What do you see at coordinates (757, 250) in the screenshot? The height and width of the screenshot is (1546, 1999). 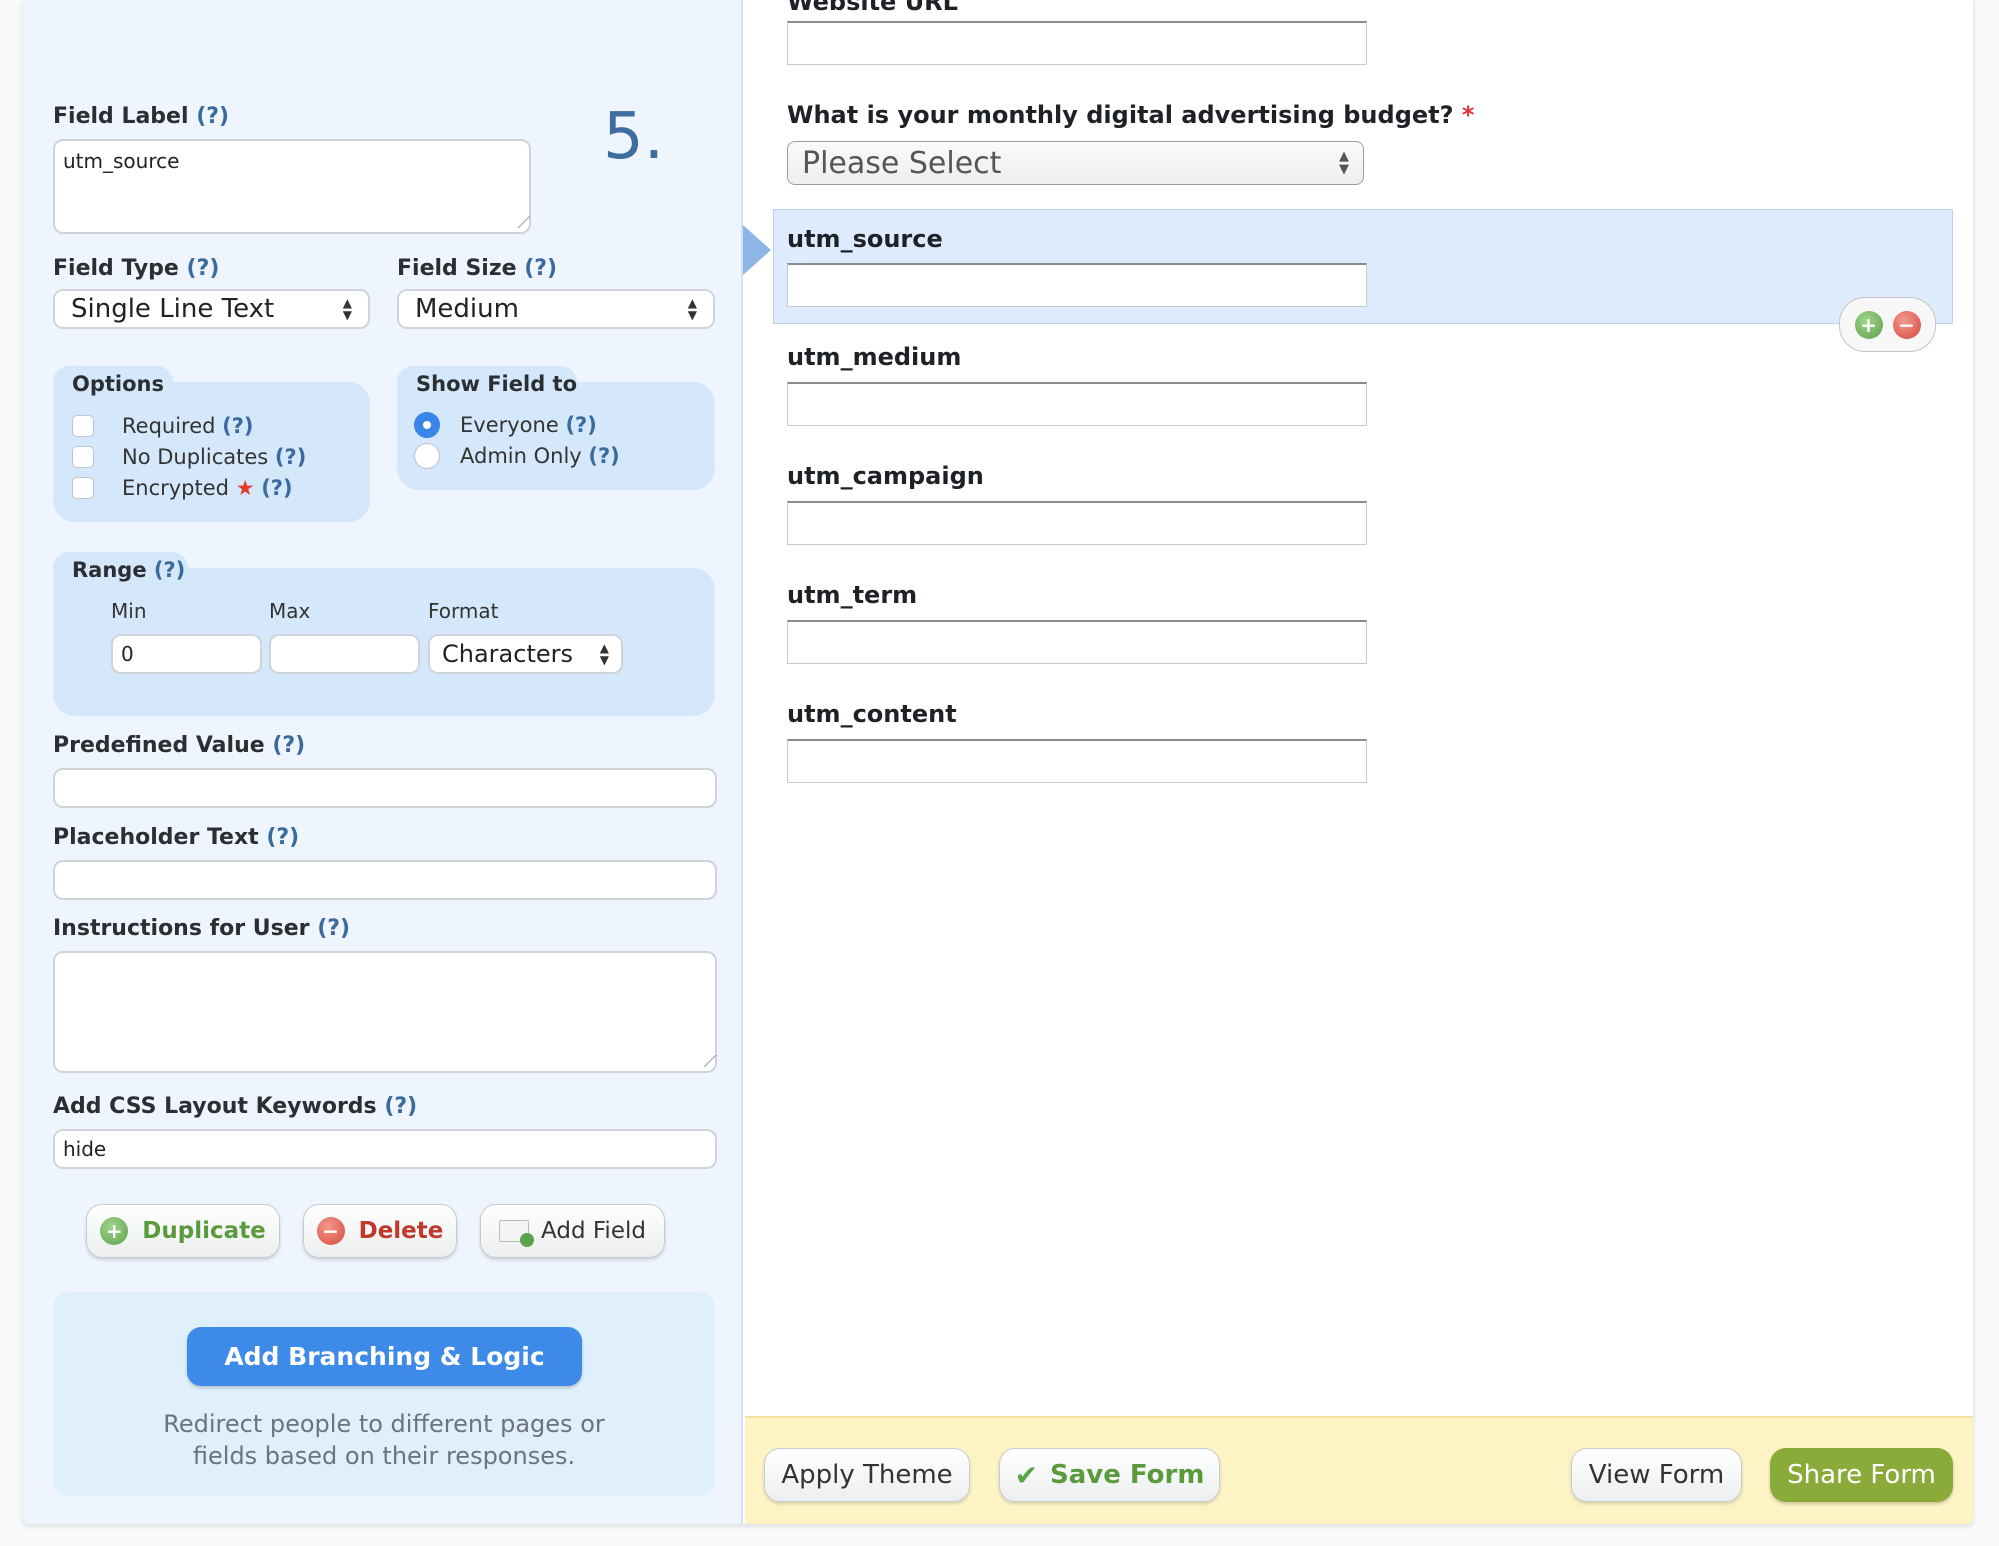 I see `selected-field-pointer-icon` at bounding box center [757, 250].